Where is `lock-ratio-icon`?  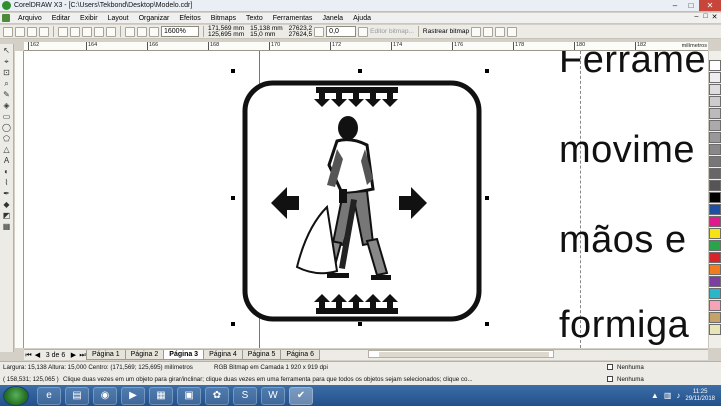 lock-ratio-icon is located at coordinates (319, 31).